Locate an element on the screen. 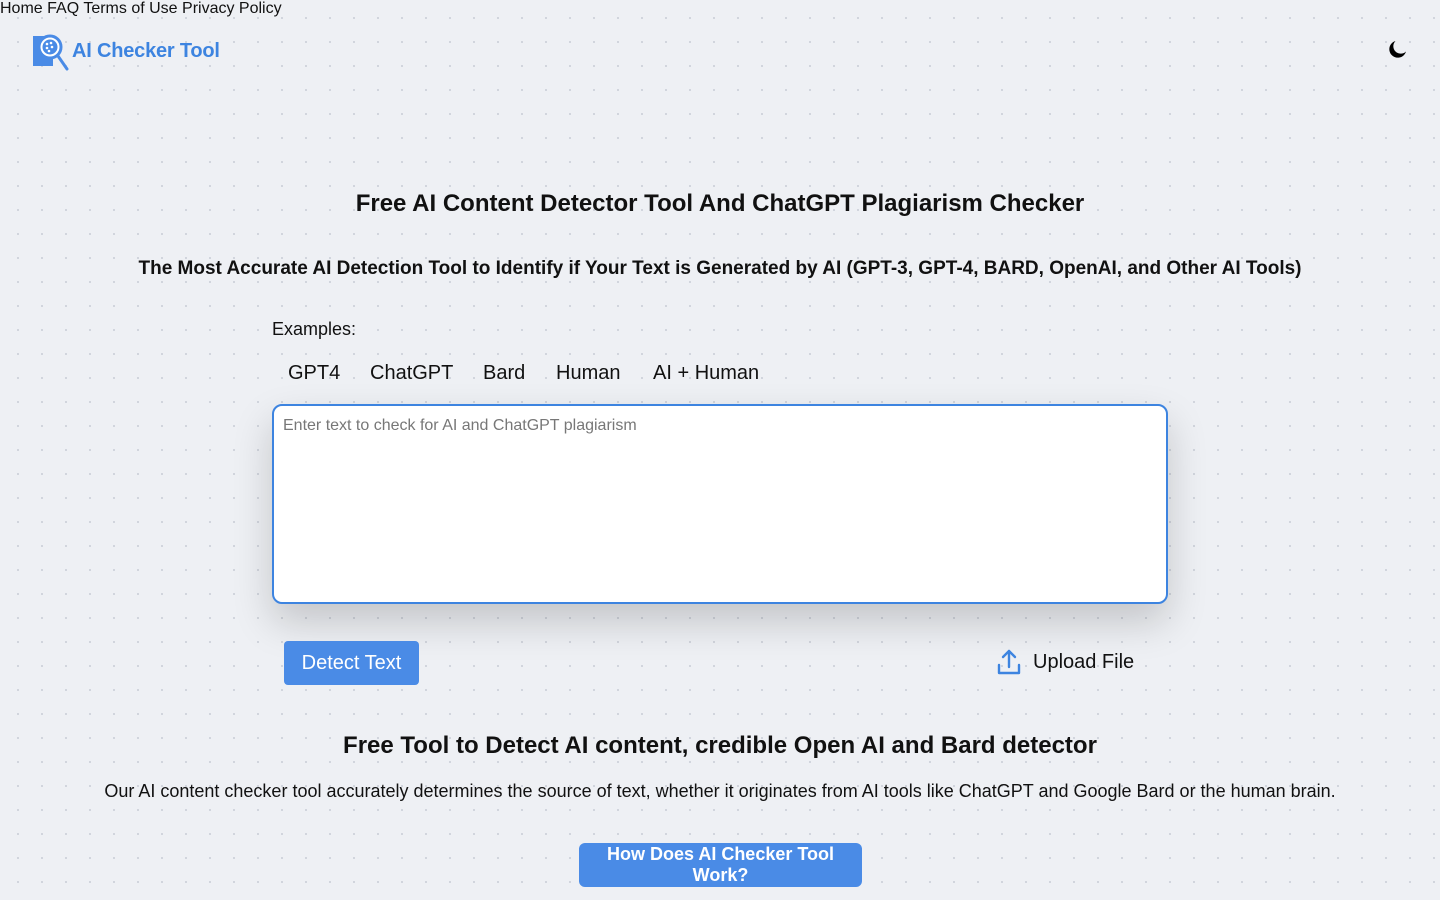 This screenshot has width=1440, height=900. brand-name: AI Checker Tool is located at coordinates (146, 50).